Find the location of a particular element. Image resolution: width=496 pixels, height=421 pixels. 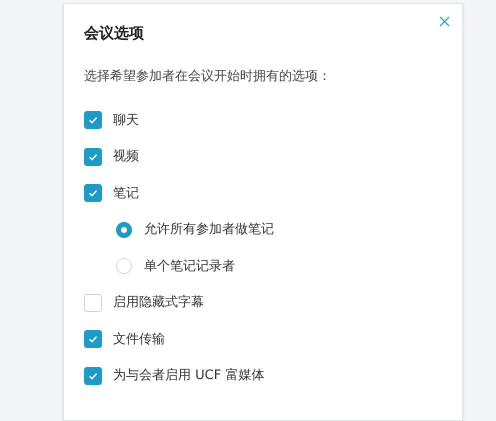

option-label: 允许所有参加者做笔记 is located at coordinates (209, 230).